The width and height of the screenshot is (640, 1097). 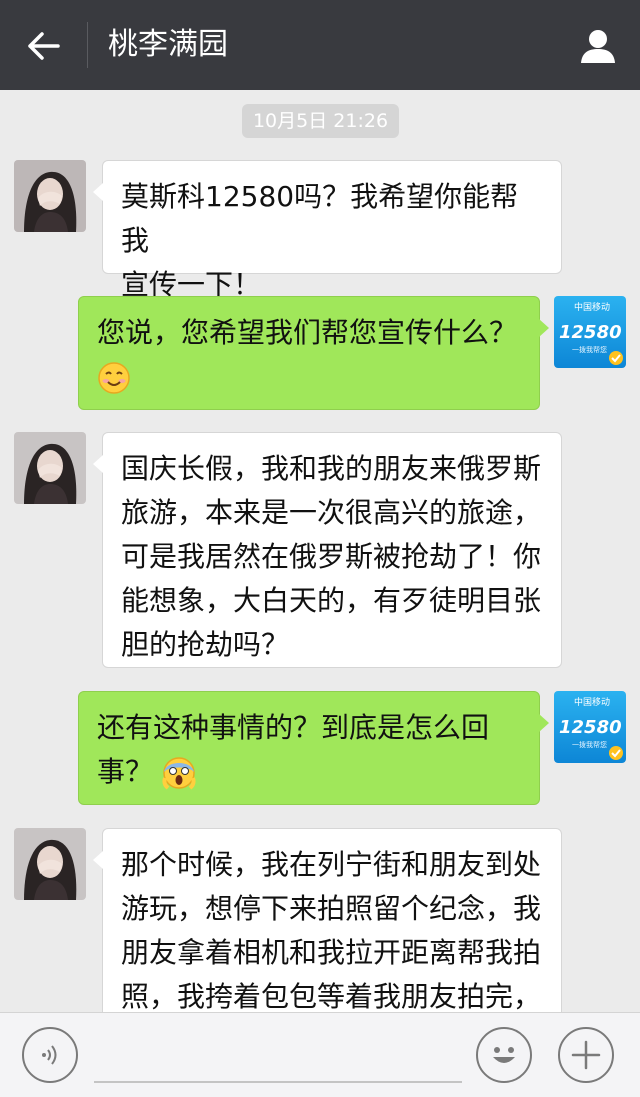 I want to click on voice-icon, so click(x=49, y=1055).